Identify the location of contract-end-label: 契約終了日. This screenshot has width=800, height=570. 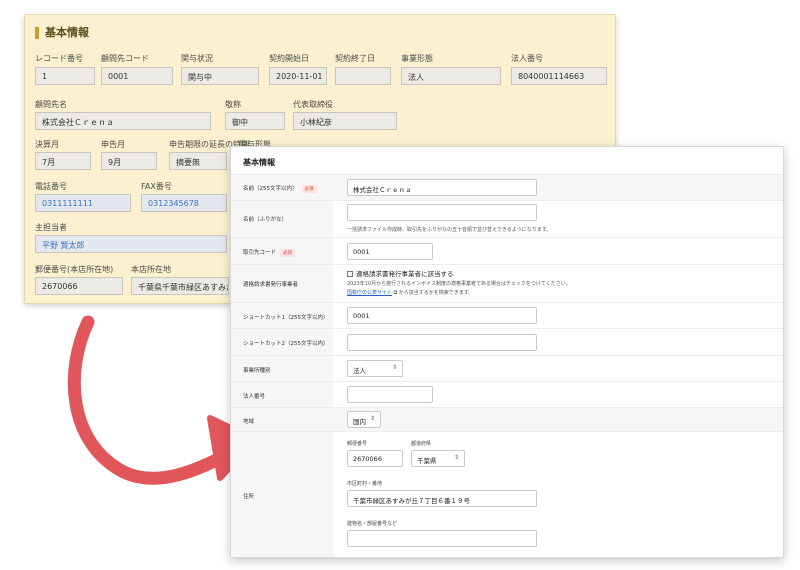
(355, 58).